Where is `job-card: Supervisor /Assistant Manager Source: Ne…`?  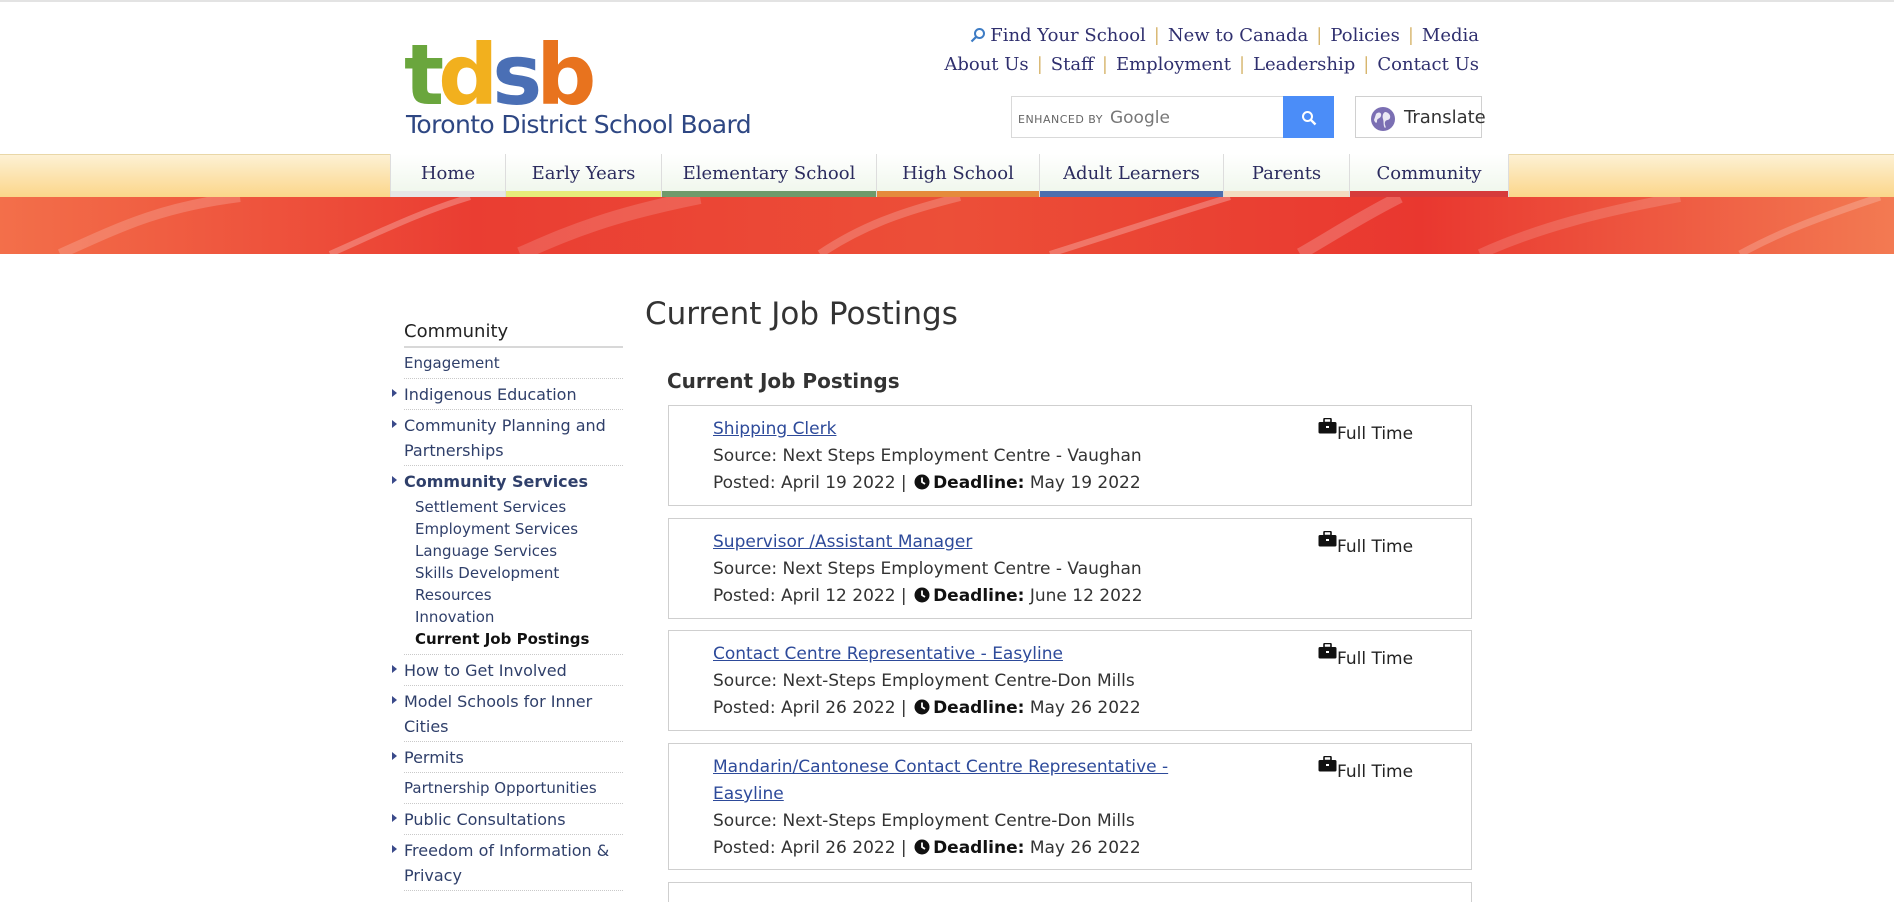 job-card: Supervisor /Assistant Manager Source: Ne… is located at coordinates (1070, 568).